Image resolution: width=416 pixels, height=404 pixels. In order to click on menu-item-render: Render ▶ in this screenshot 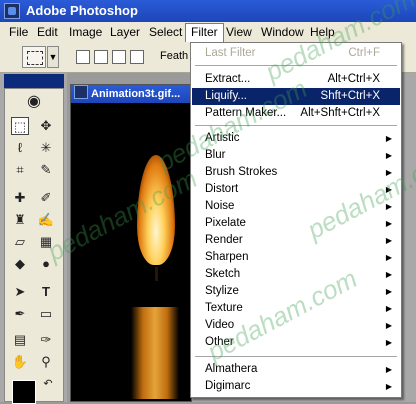, I will do `click(296, 240)`.